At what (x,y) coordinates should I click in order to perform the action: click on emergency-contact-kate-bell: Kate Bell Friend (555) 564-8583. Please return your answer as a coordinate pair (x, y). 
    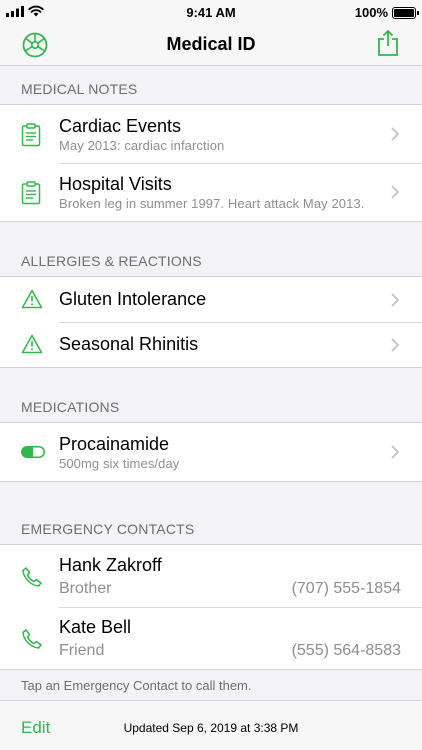
    Looking at the image, I should click on (211, 638).